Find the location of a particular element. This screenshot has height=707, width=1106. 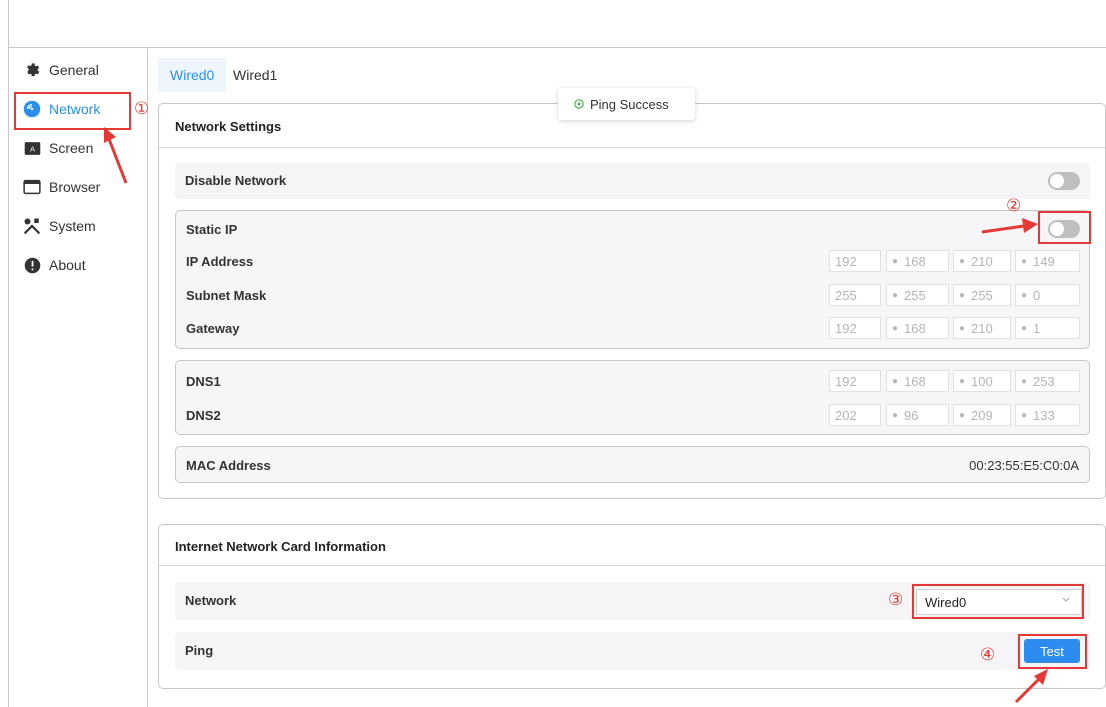

gateway-octet-input: ● 168 is located at coordinates (917, 328).